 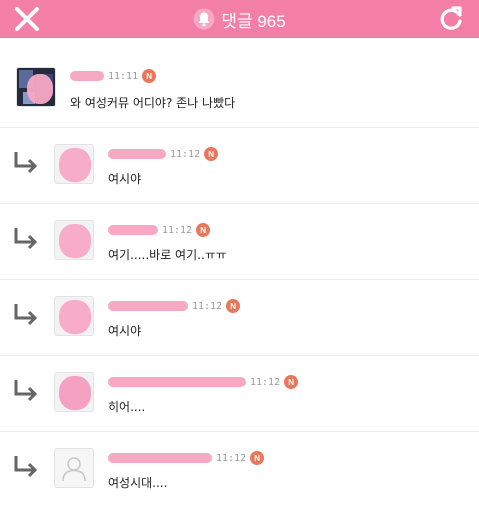 What do you see at coordinates (239, 242) in the screenshot?
I see `reply-item: 11:12 N 여기.....바로 여기..ㅠㅠ` at bounding box center [239, 242].